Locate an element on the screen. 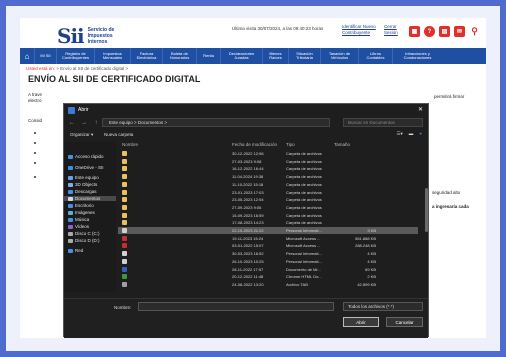 The image size is (506, 357). file-row: 16-12-2022 16:44 Carpeta de archivos is located at coordinates (268, 168).